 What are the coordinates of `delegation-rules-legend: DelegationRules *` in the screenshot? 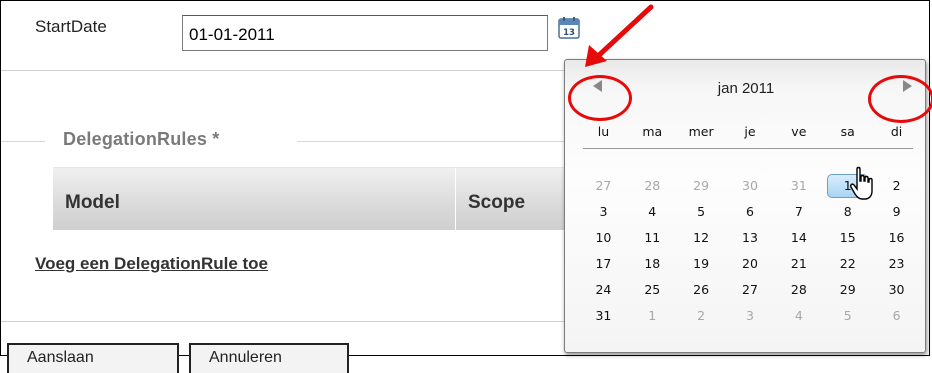 It's located at (141, 139).